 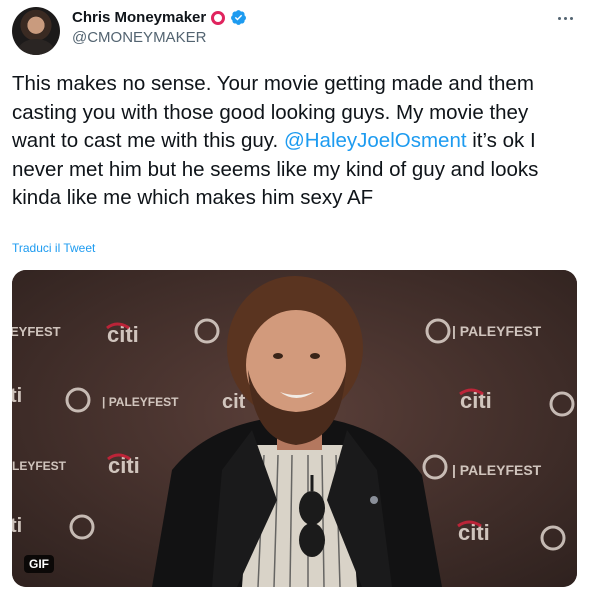 What do you see at coordinates (39, 564) in the screenshot?
I see `gif-badge: GIF` at bounding box center [39, 564].